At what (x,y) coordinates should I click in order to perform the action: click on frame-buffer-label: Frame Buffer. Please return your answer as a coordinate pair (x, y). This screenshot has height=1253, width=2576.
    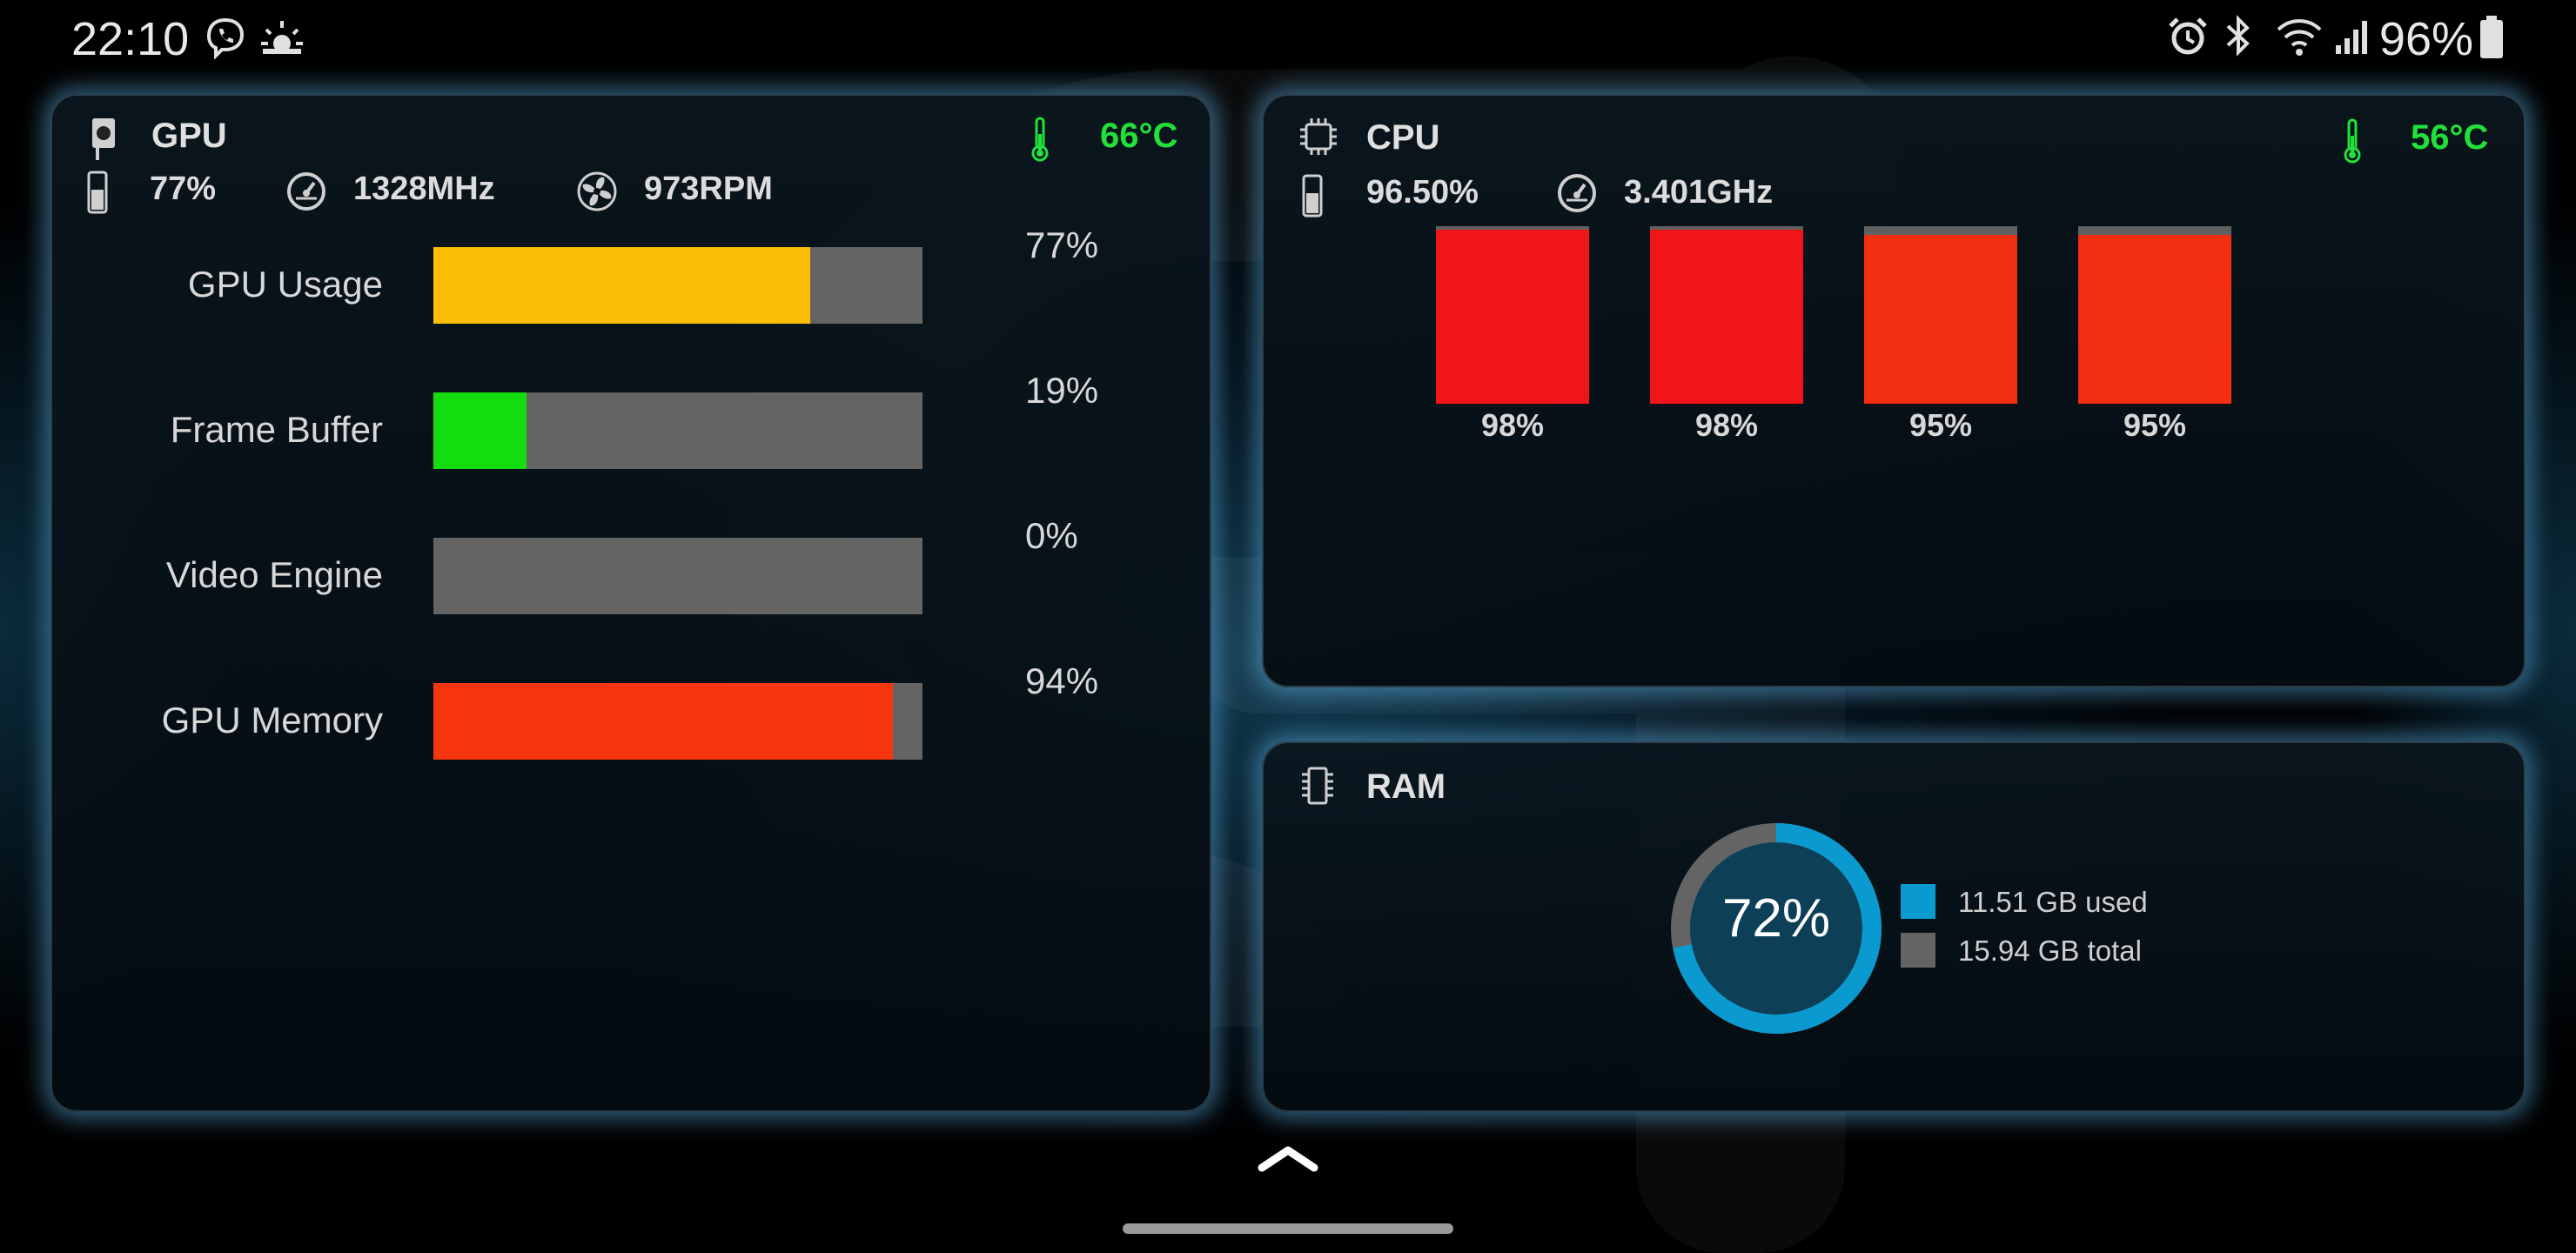
    Looking at the image, I should click on (277, 429).